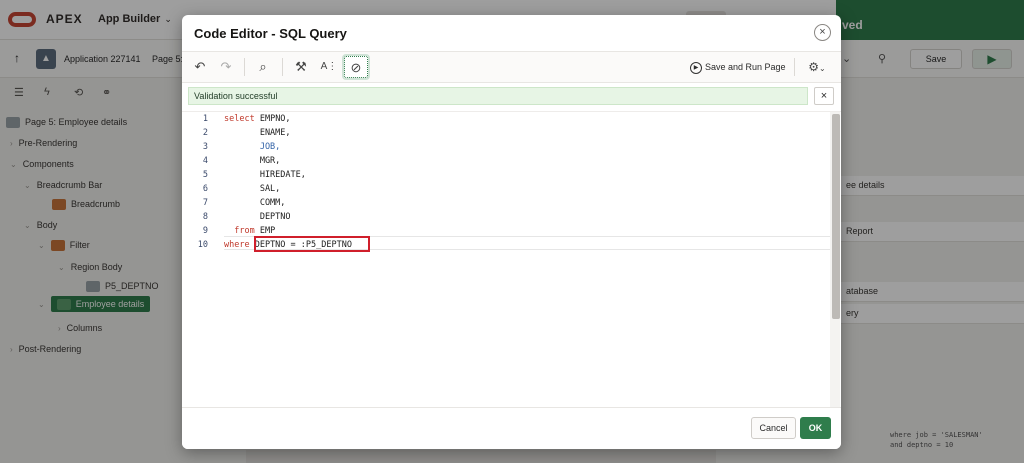 This screenshot has height=463, width=1024. I want to click on hammer-icon: ⚒, so click(301, 66).